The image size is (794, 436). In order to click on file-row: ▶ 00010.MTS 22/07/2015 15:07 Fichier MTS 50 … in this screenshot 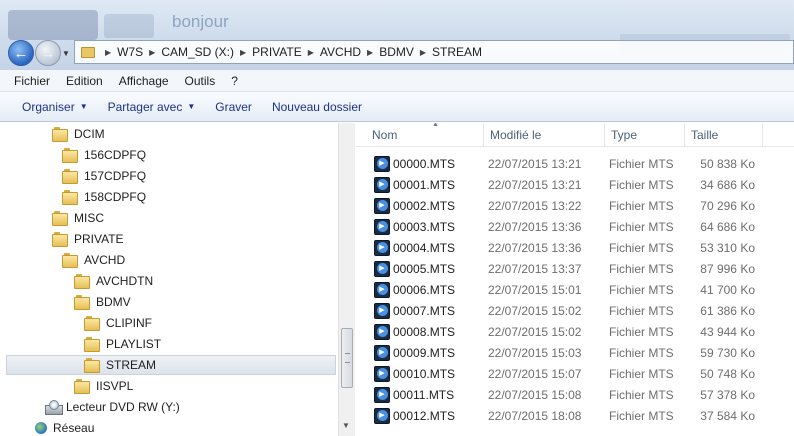, I will do `click(575, 373)`.